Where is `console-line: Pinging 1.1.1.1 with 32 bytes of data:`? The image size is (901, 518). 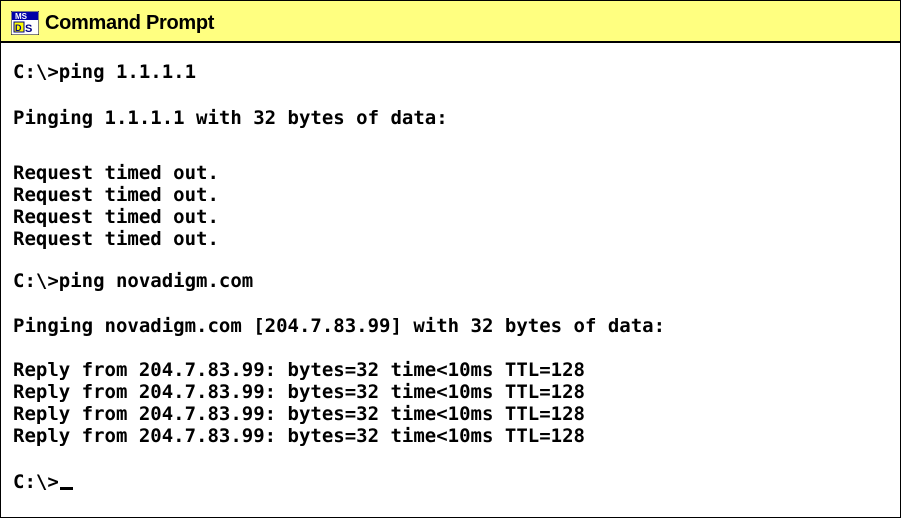
console-line: Pinging 1.1.1.1 with 32 bytes of data: is located at coordinates (230, 118).